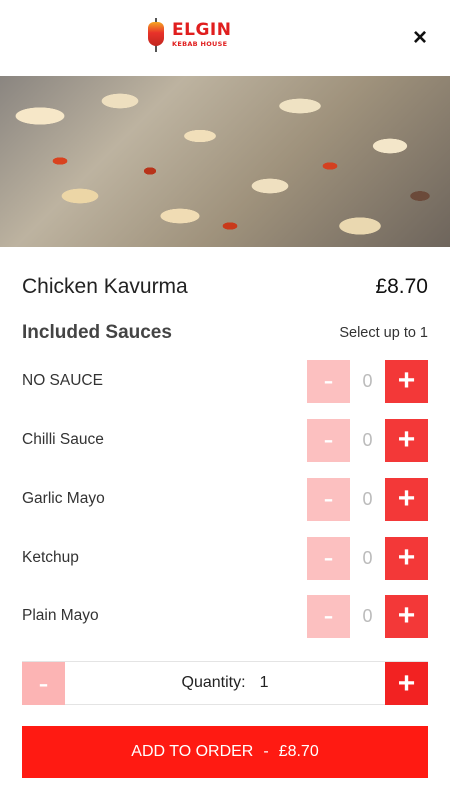 This screenshot has height=800, width=450. I want to click on logo-brand: ELGIN, so click(202, 30).